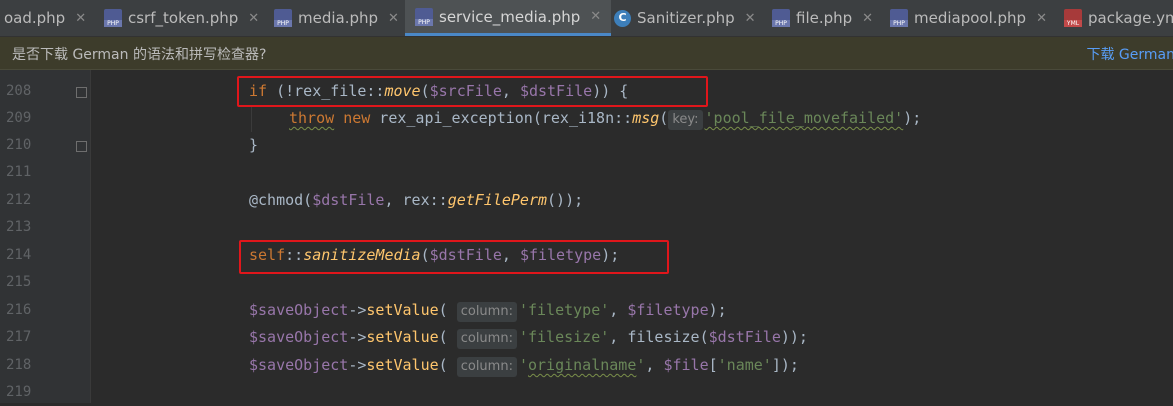  I want to click on code-text: rex_api_exception(rex_i18n::, so click(501, 118).